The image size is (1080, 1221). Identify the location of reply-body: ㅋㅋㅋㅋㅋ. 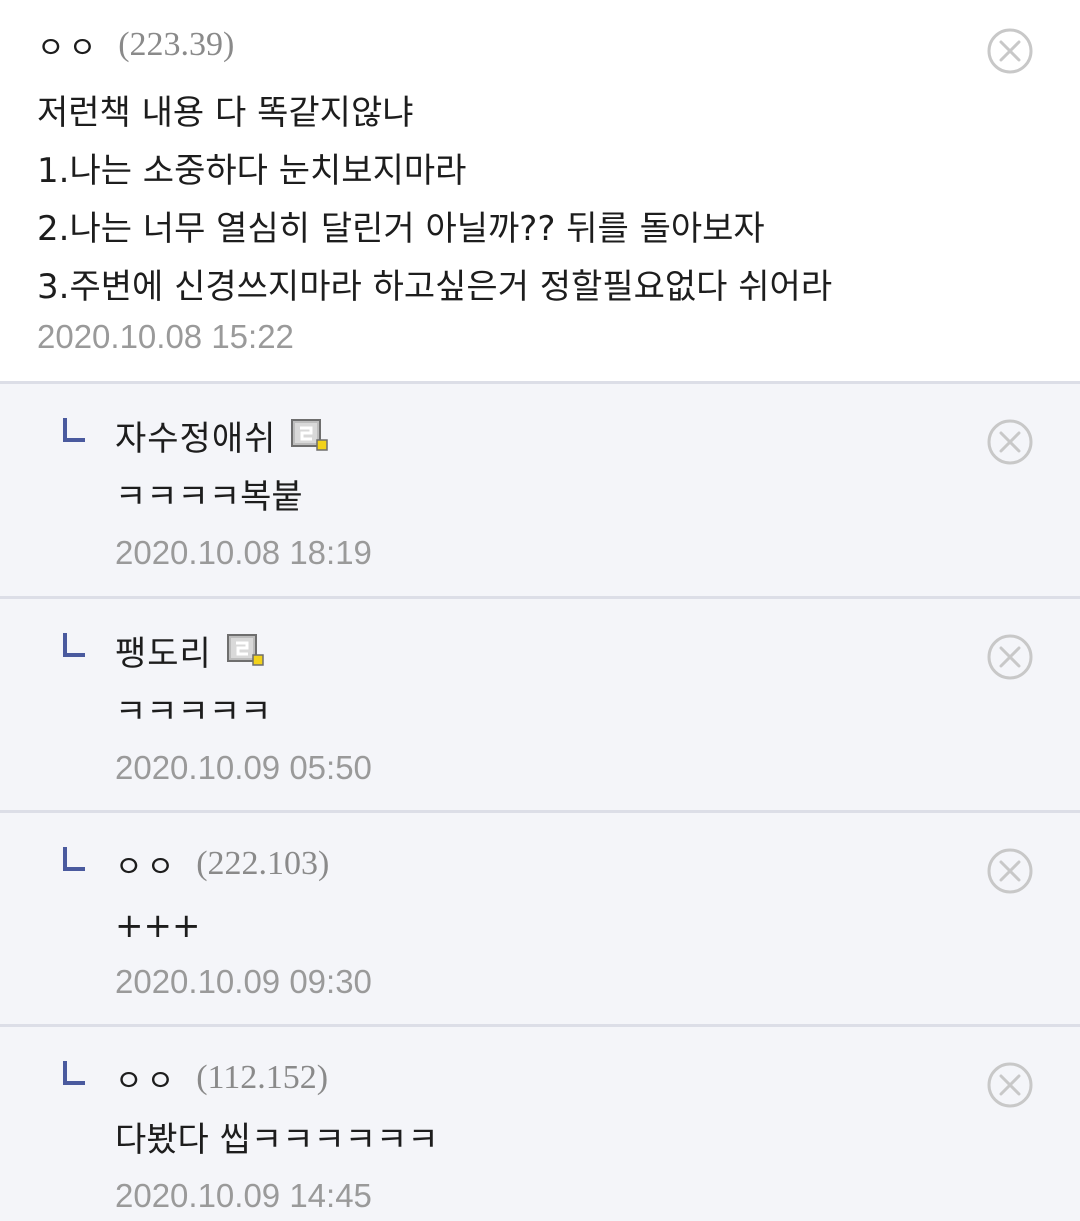
(193, 712).